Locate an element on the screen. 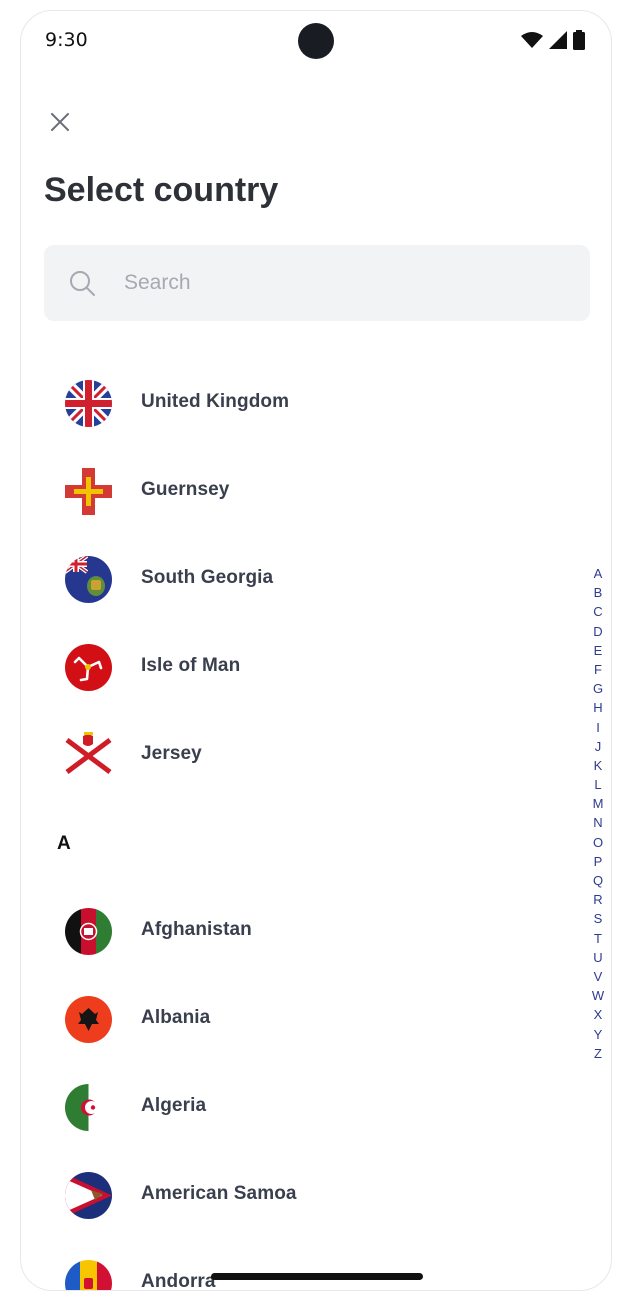 The image size is (631, 1311). country-name: Isle of Man is located at coordinates (191, 665).